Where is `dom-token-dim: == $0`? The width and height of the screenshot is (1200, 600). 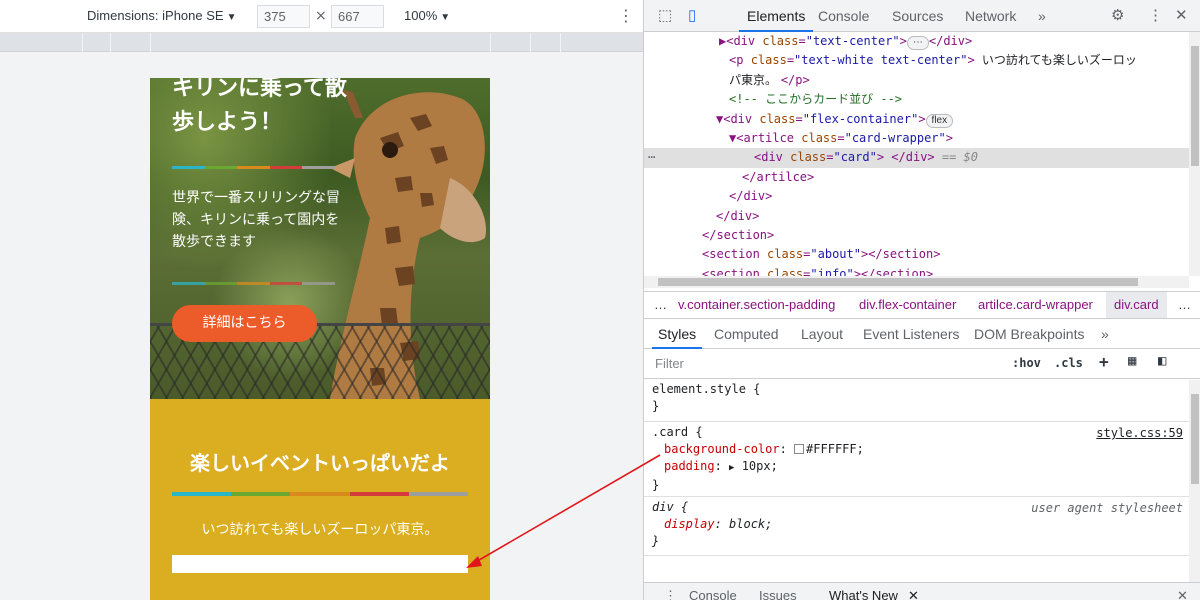
dom-token-dim: == $0 is located at coordinates (956, 157).